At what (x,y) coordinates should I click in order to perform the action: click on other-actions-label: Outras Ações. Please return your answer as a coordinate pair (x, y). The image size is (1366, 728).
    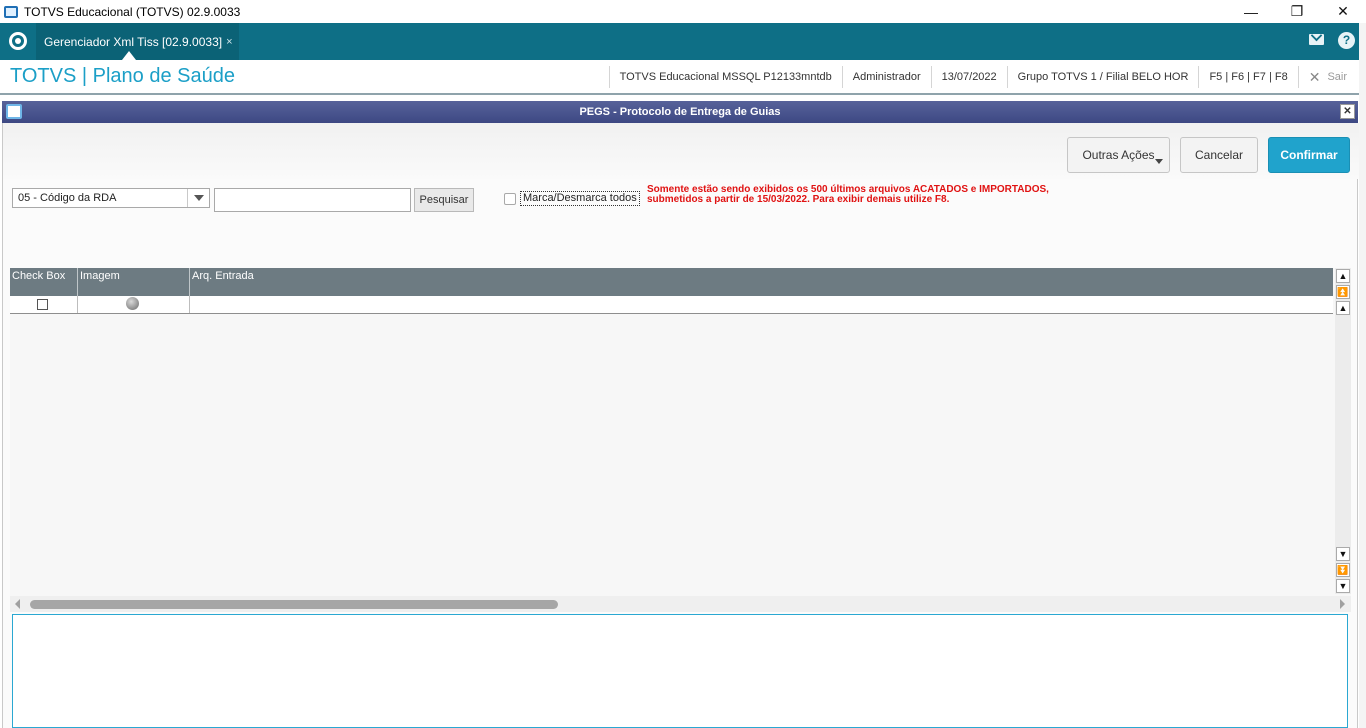
    Looking at the image, I should click on (1118, 155).